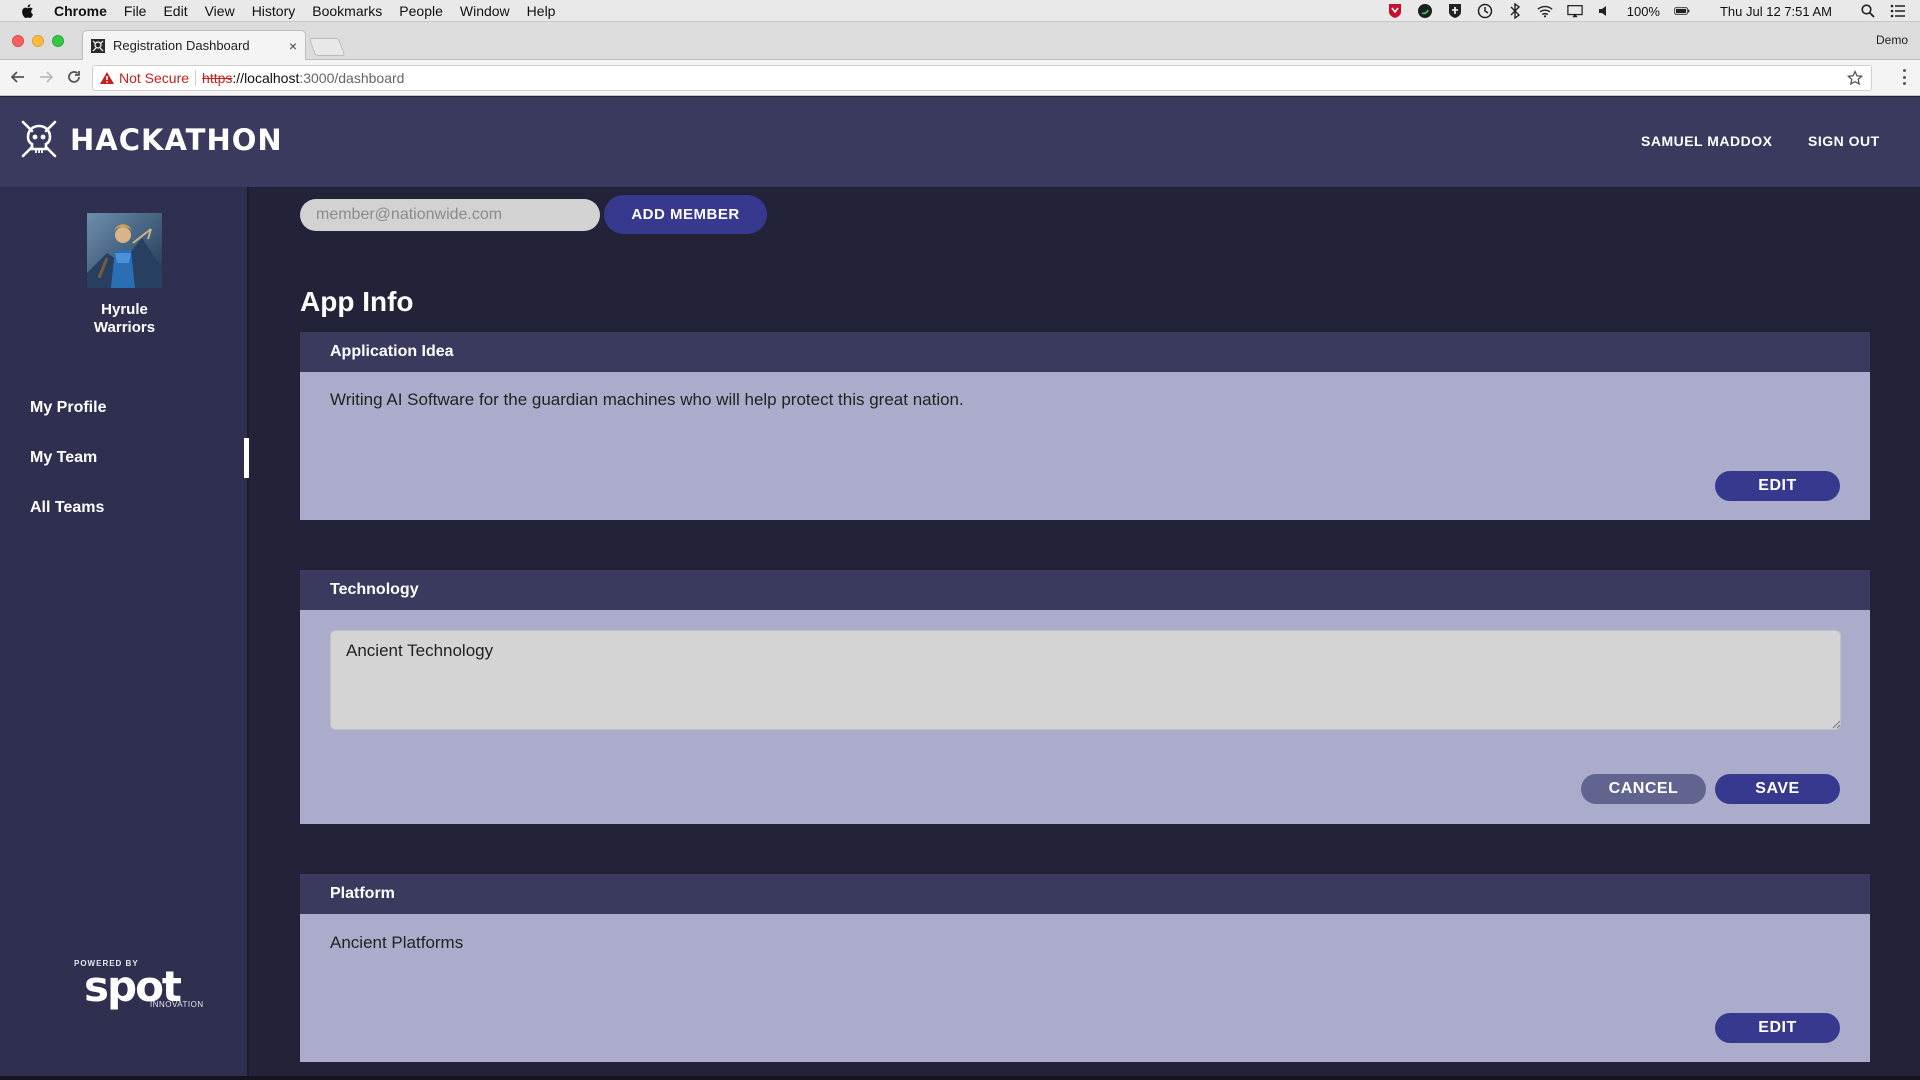  What do you see at coordinates (1777, 486) in the screenshot?
I see `edit-application-idea-button: EDIT` at bounding box center [1777, 486].